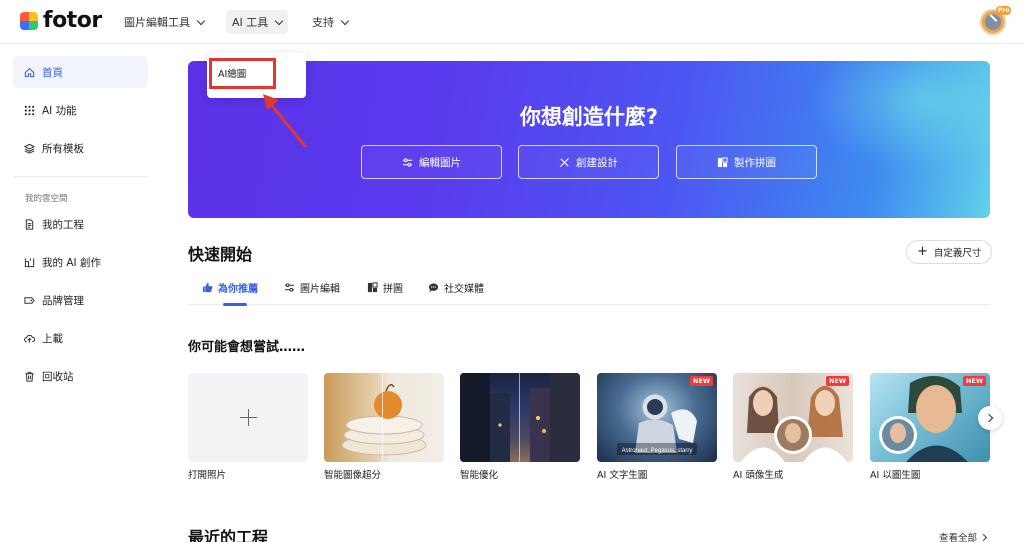 The height and width of the screenshot is (542, 1024). I want to click on custom-size-button: + 自定義尺寸, so click(949, 252).